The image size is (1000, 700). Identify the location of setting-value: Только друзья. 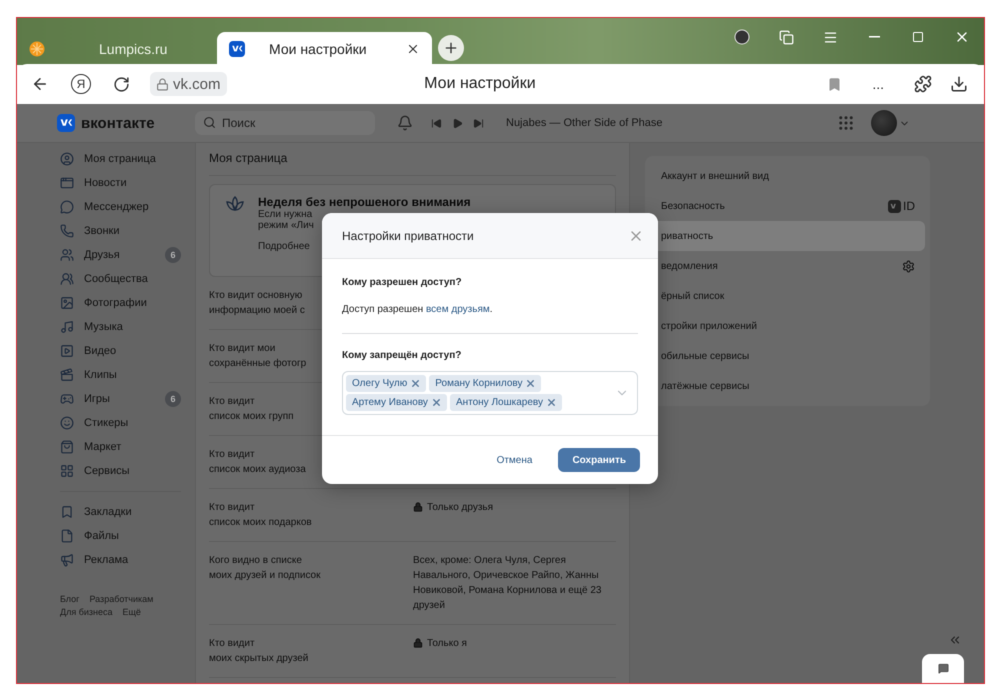
(514, 515).